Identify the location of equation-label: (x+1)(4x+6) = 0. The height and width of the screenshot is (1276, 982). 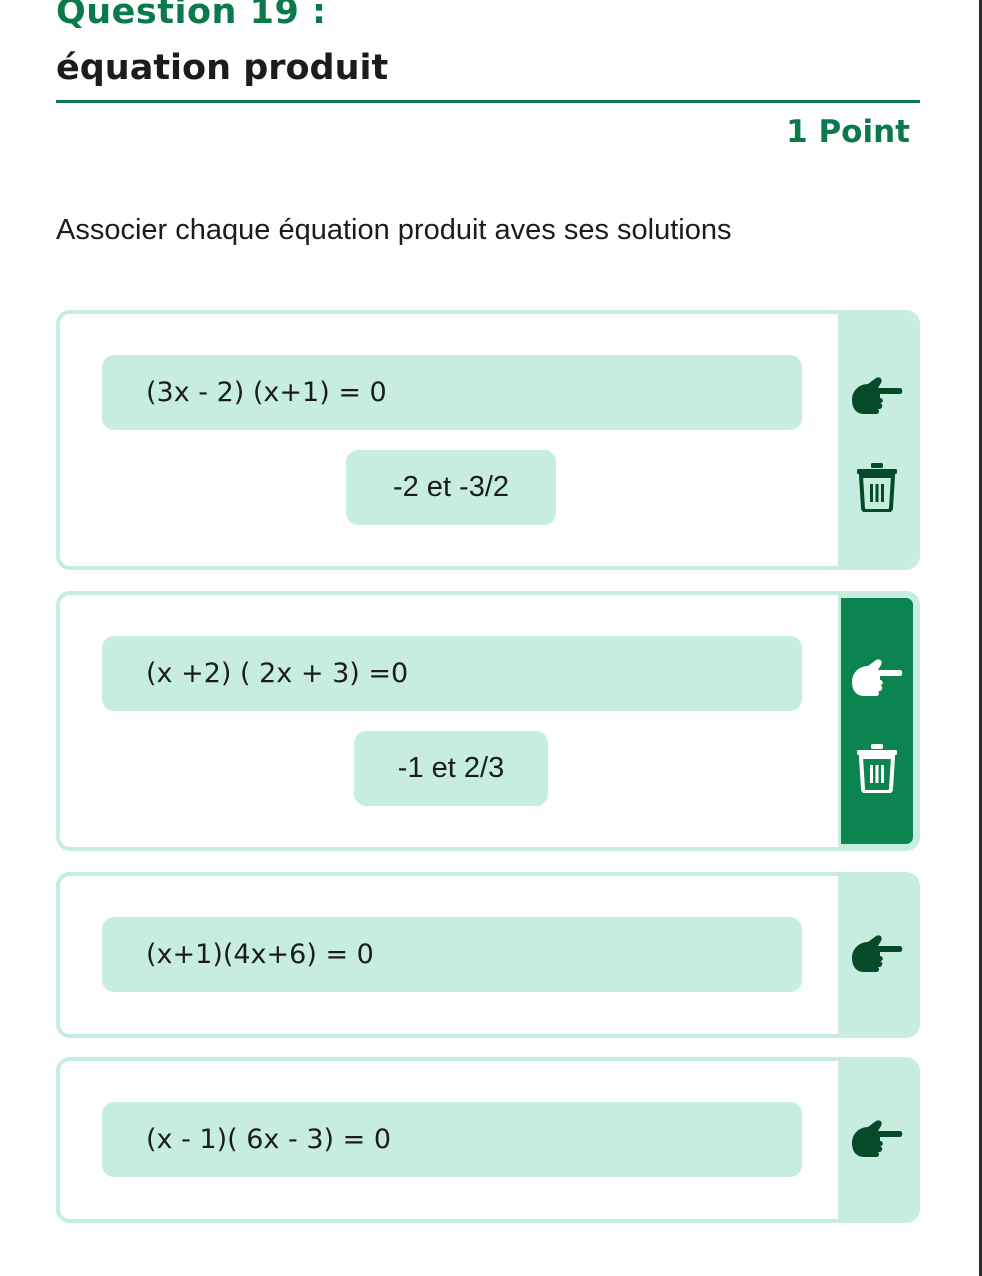
(452, 954).